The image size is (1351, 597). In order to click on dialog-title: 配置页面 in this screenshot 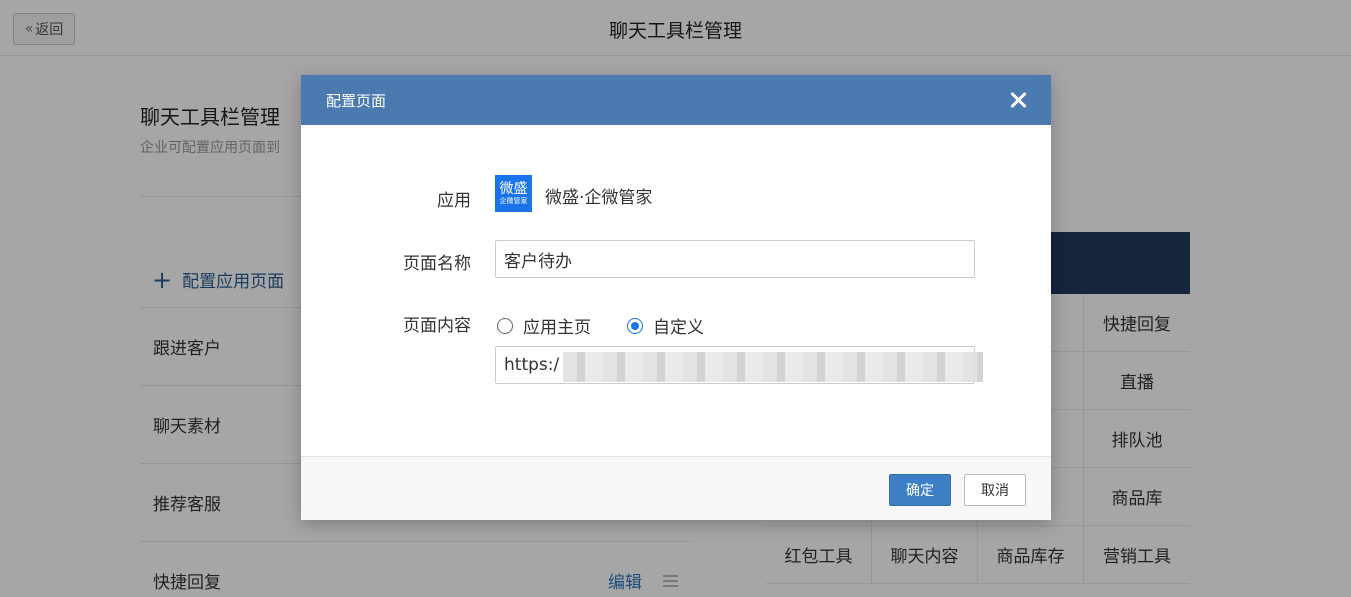, I will do `click(356, 100)`.